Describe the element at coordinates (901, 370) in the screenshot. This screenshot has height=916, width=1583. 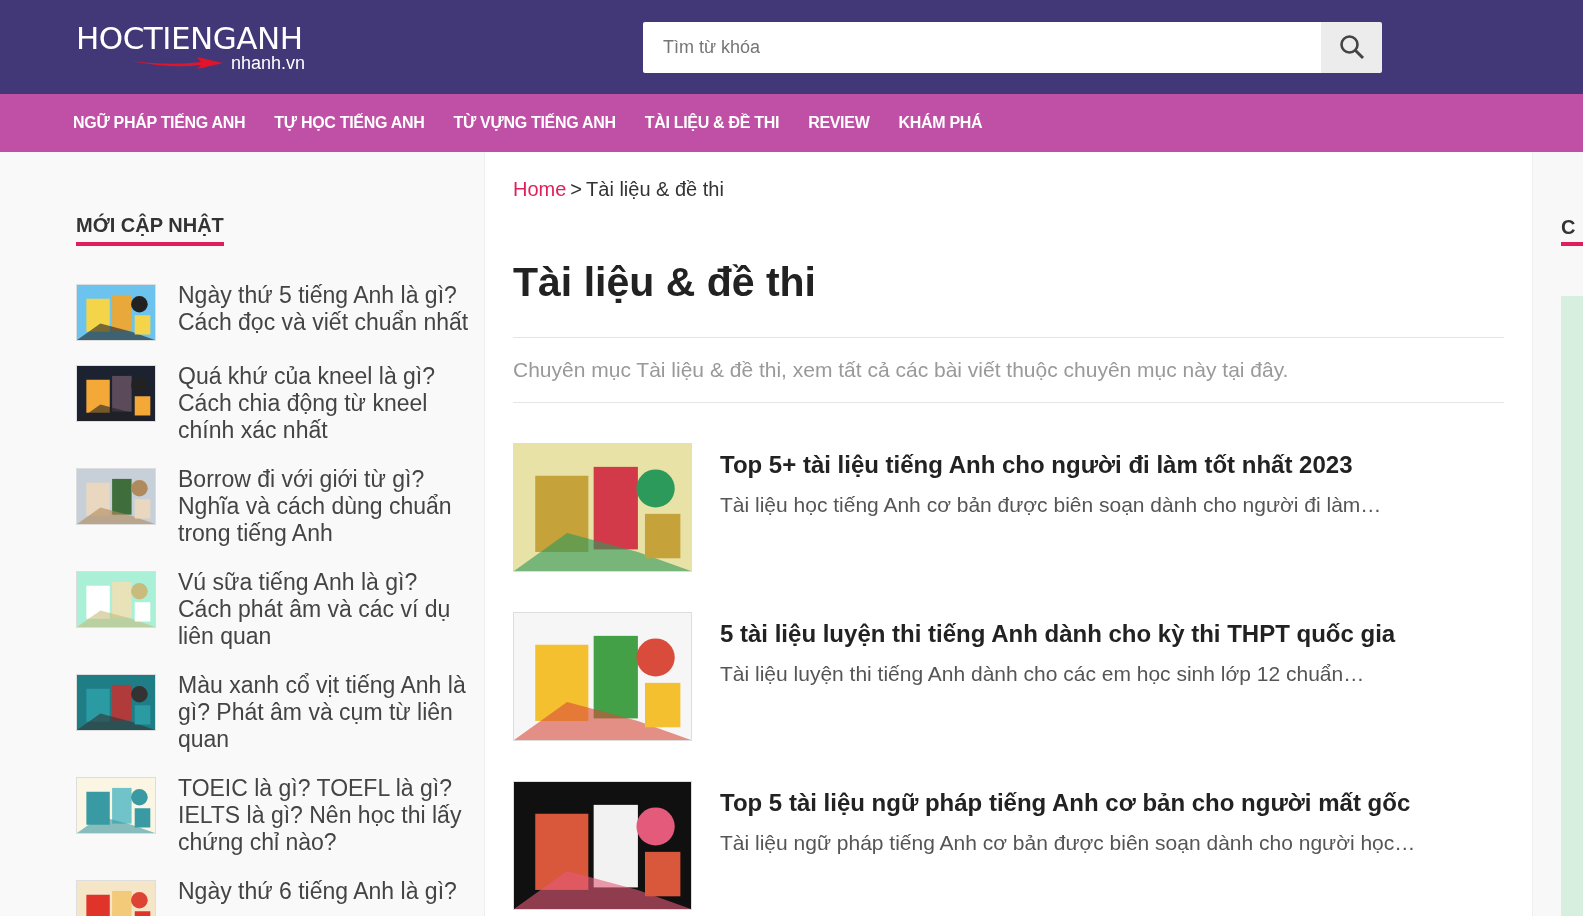
I see `category-description: Chuyên mục Tài liệu & đề thi, xem tất cả các bài viết thuộc chuyên mục này tại đây.` at that location.